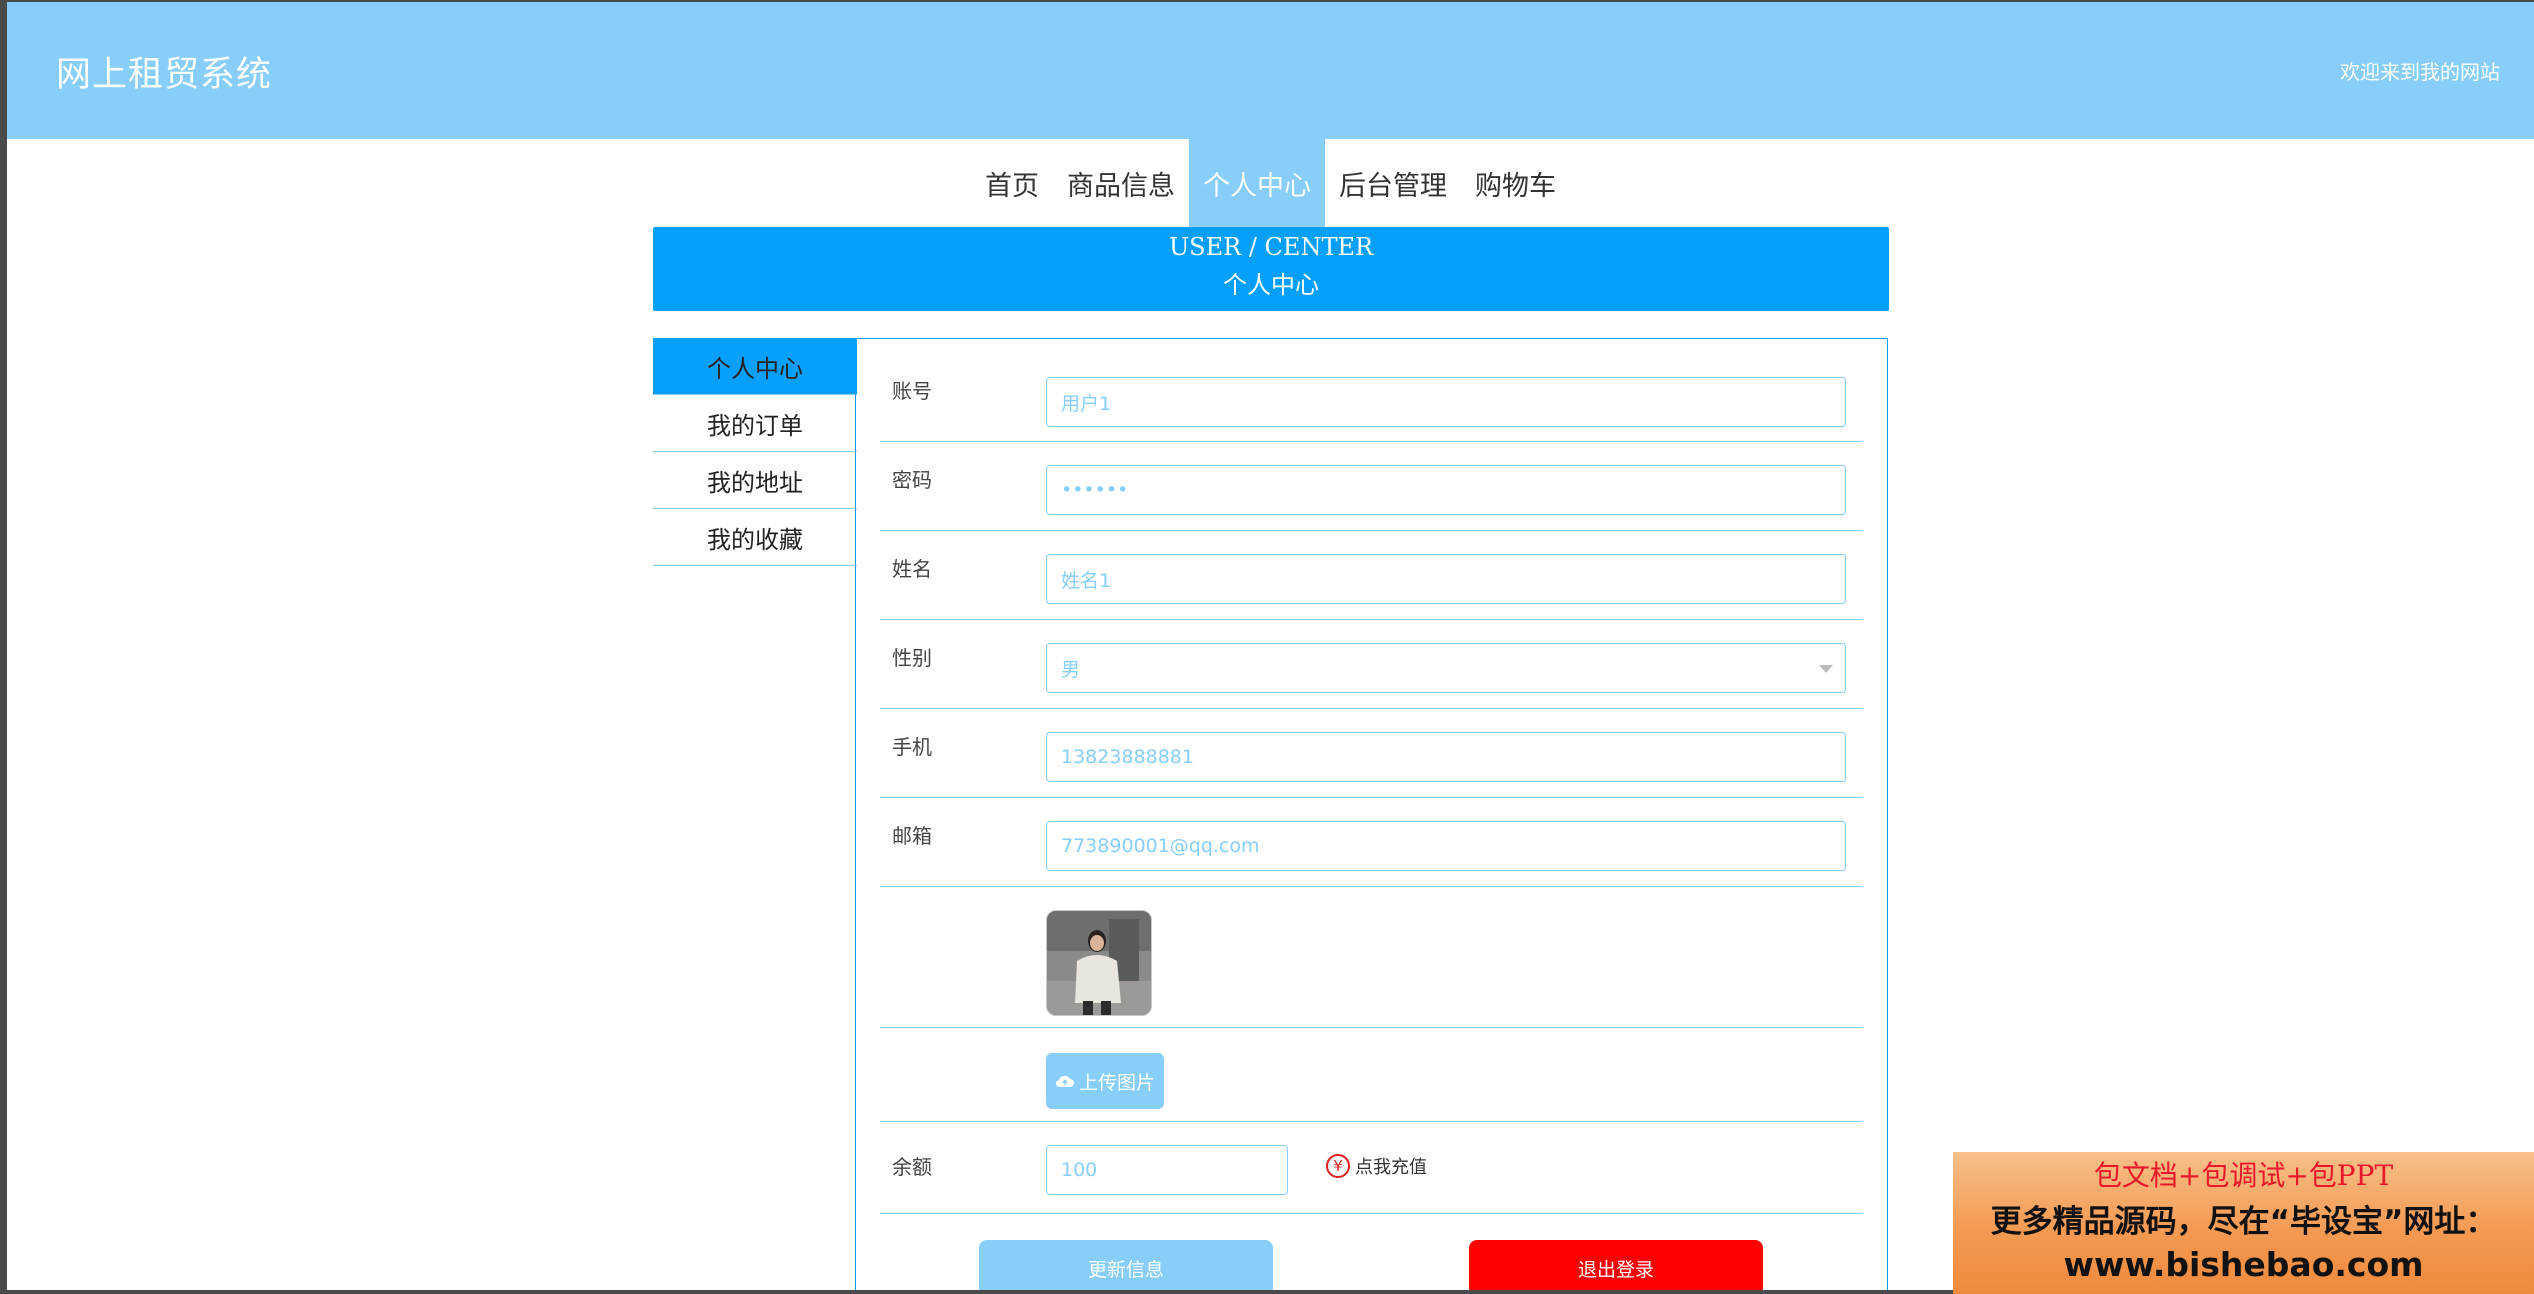  Describe the element at coordinates (912, 836) in the screenshot. I see `email-label: 邮箱` at that location.